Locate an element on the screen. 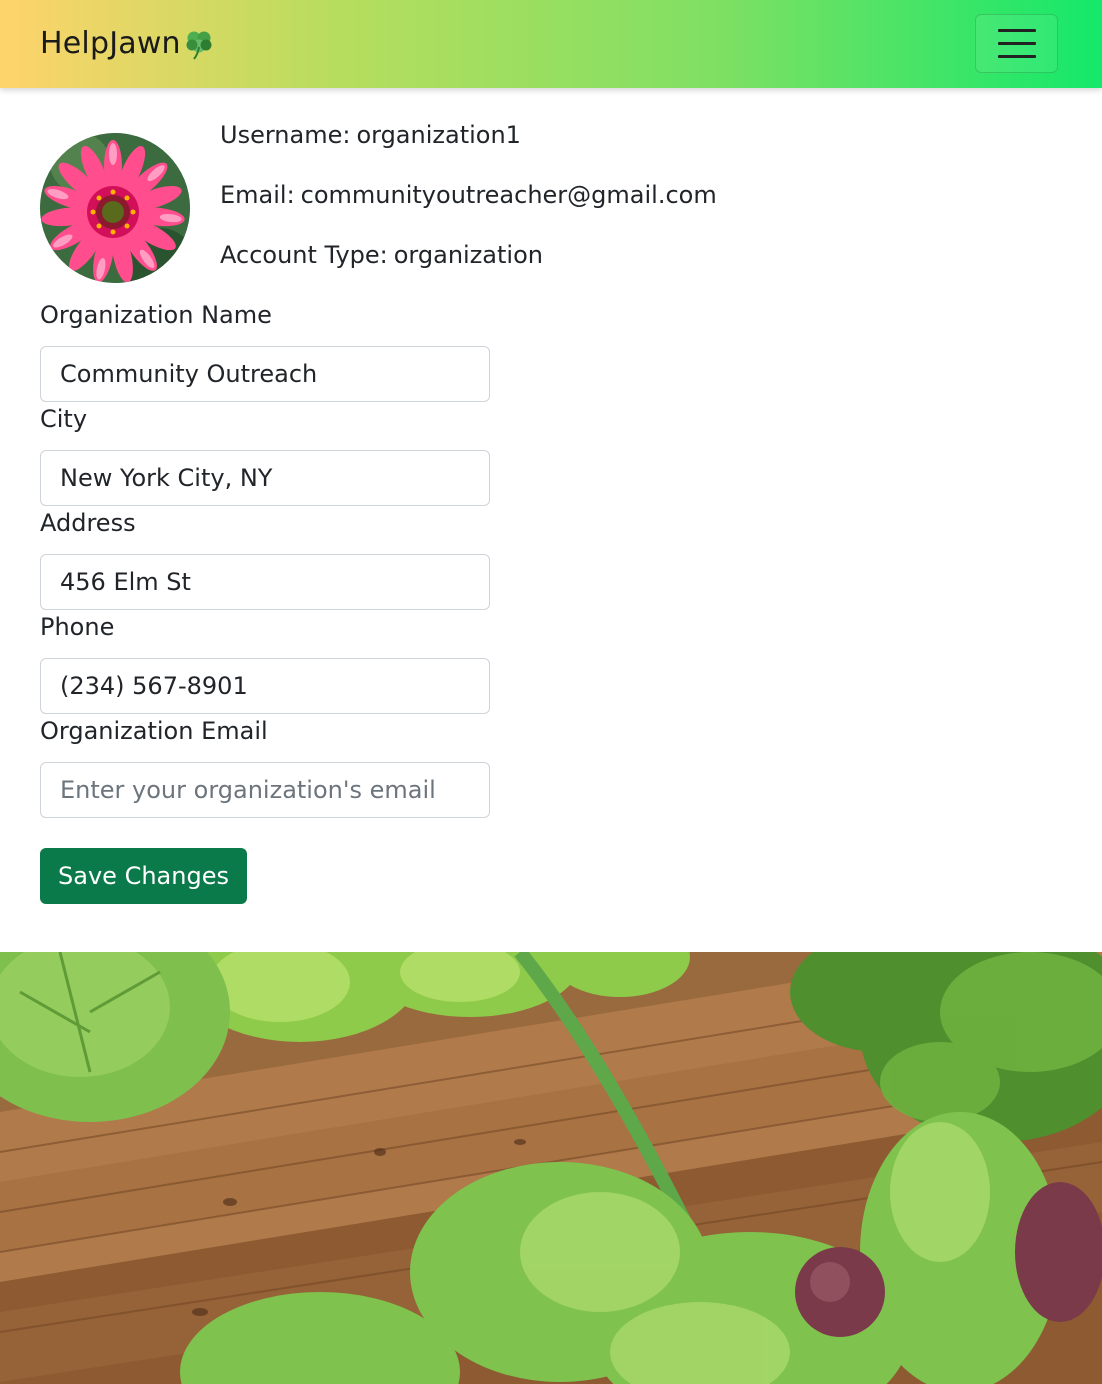 The image size is (1102, 1384). city-input is located at coordinates (265, 478).